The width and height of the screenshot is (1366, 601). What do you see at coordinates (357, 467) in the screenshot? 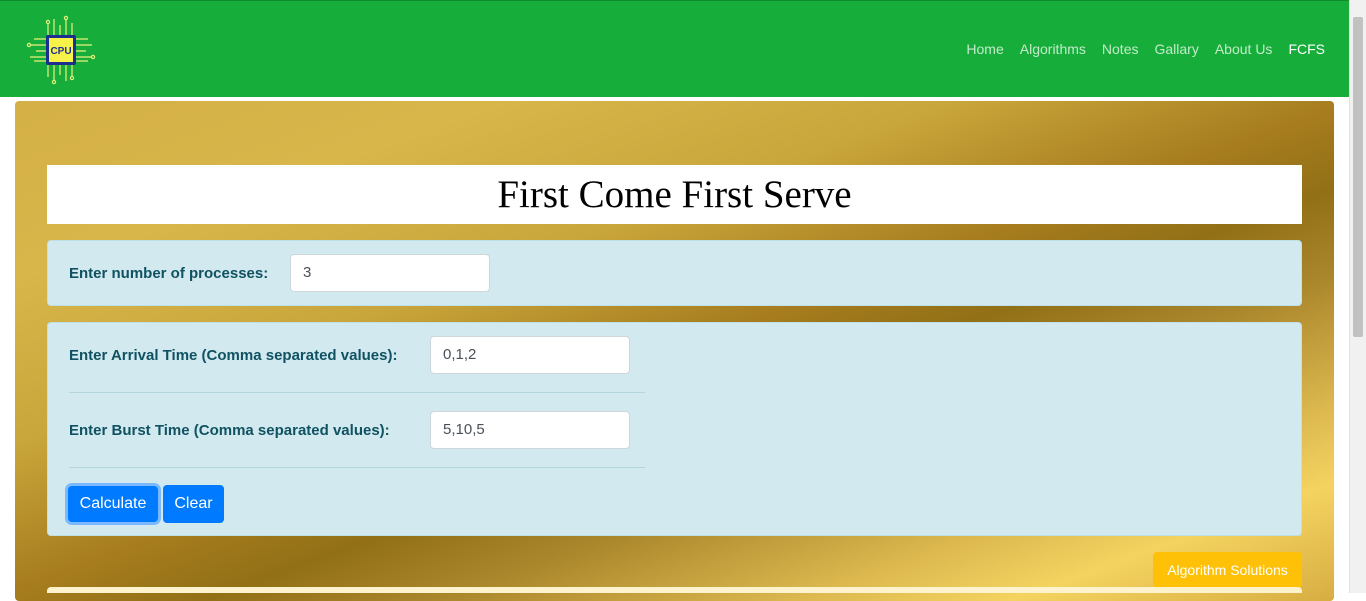
I see `burst-row-divider` at bounding box center [357, 467].